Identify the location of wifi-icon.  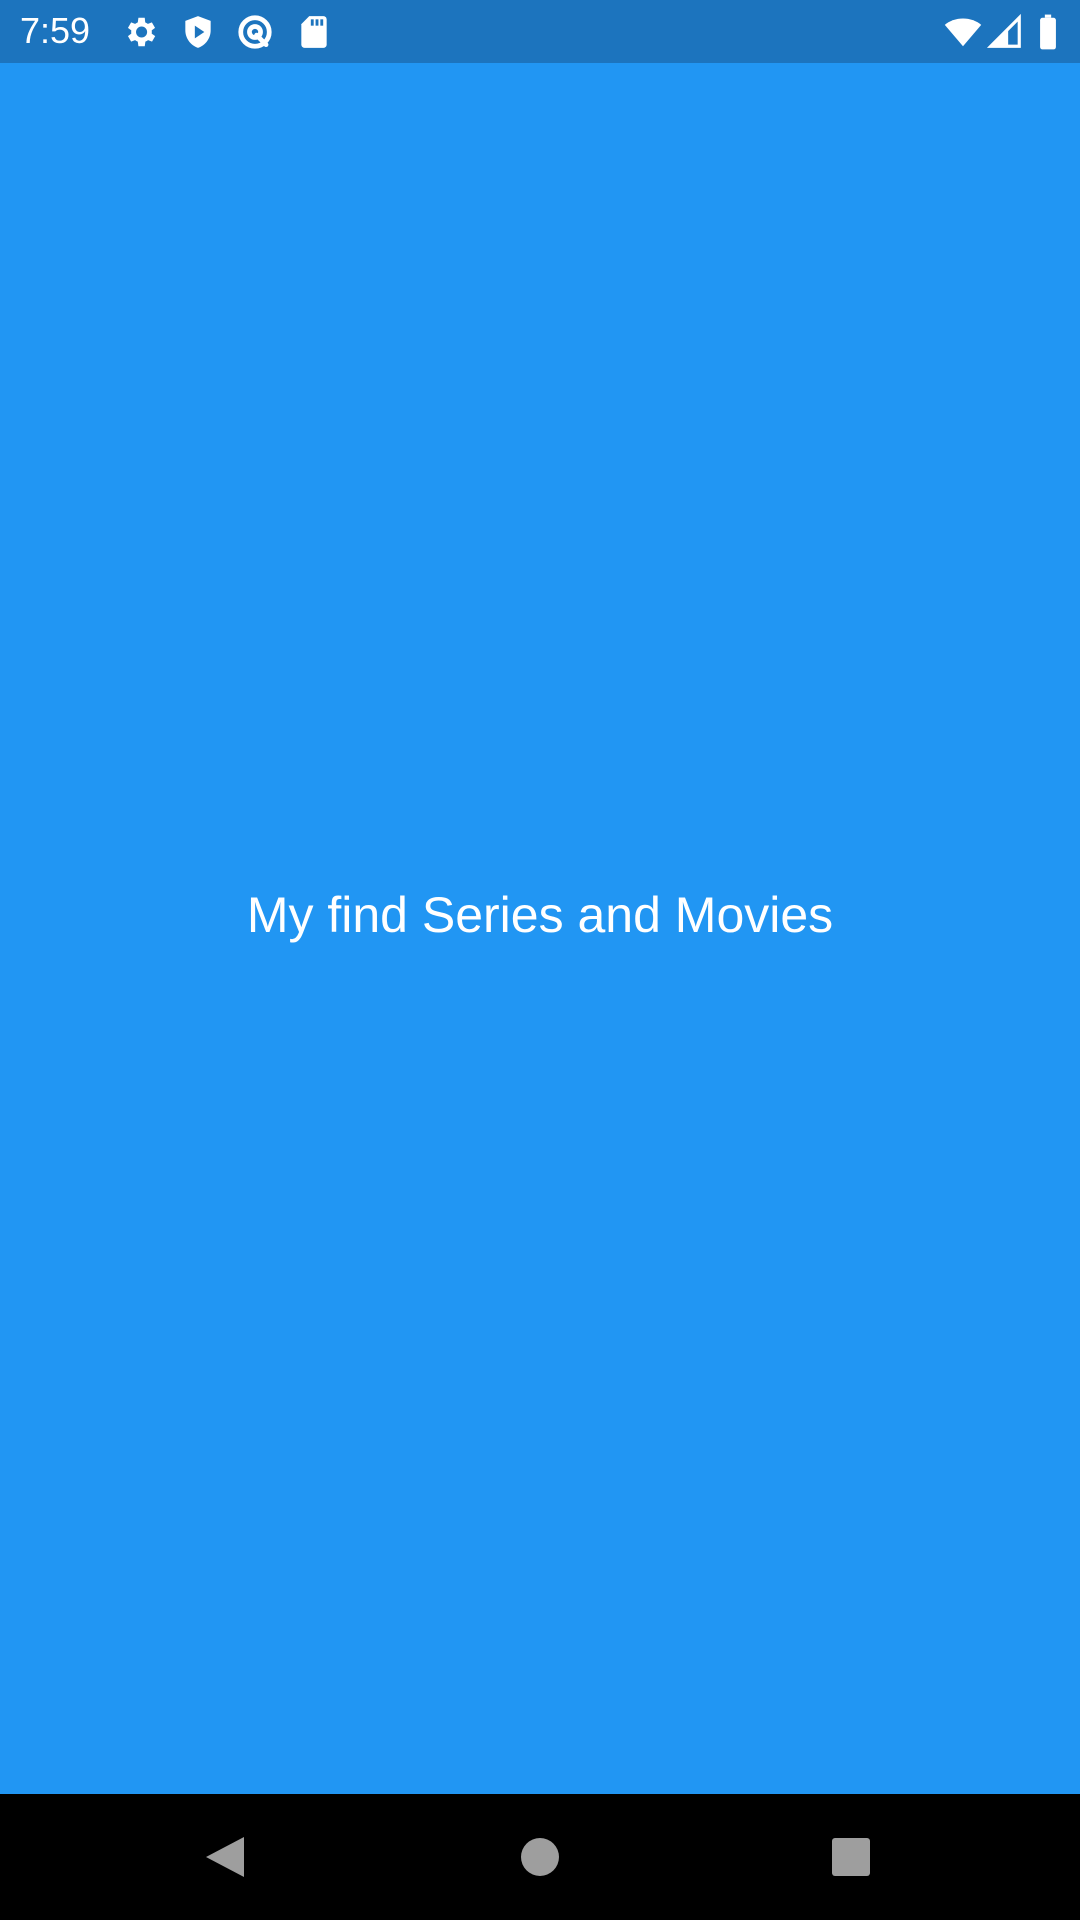
(963, 32).